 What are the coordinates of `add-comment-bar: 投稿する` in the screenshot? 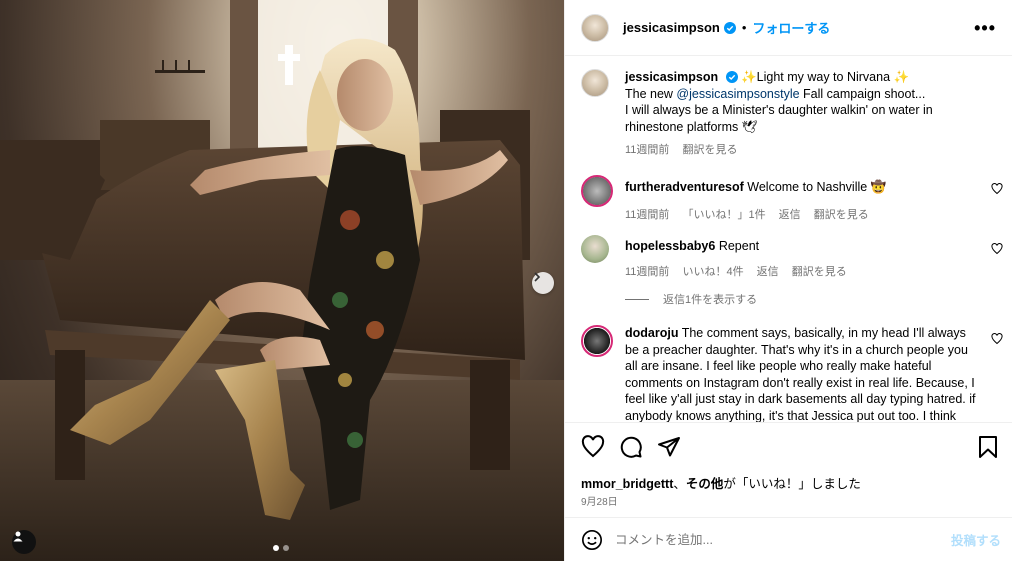 It's located at (788, 539).